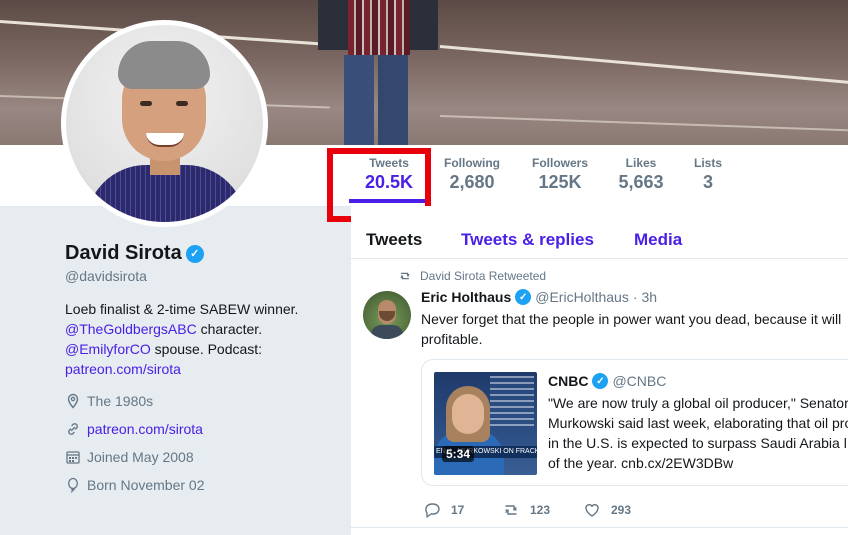 The width and height of the screenshot is (848, 535). What do you see at coordinates (641, 463) in the screenshot?
I see `quoted-text-line: of the year. cnb.cx/2EW3DBw` at bounding box center [641, 463].